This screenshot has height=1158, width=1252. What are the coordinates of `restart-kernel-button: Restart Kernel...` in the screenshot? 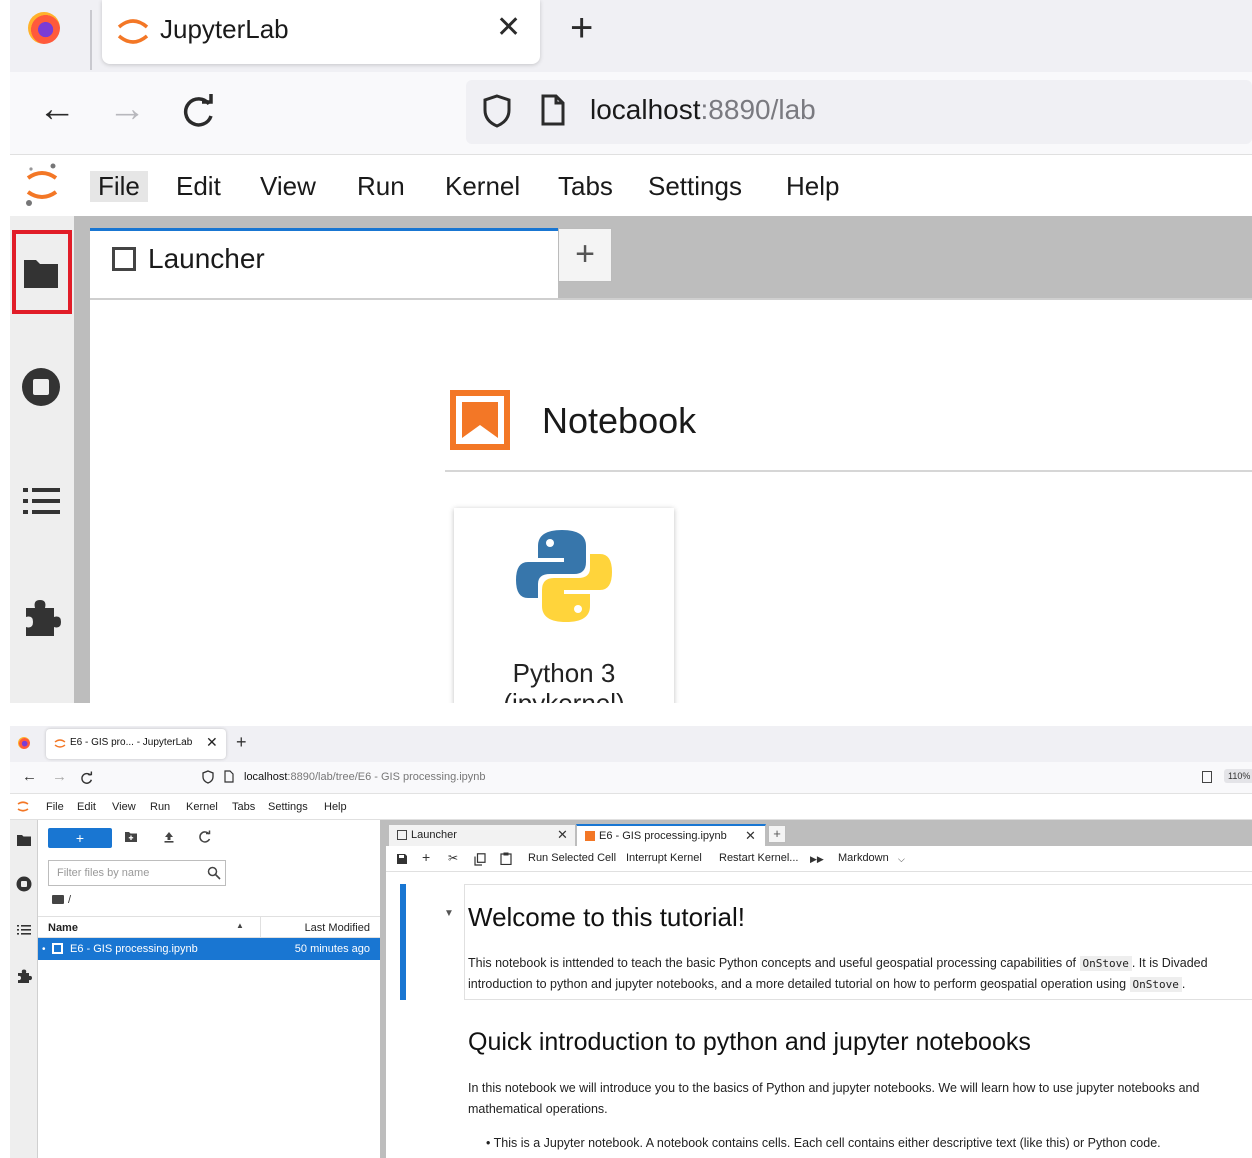 It's located at (758, 858).